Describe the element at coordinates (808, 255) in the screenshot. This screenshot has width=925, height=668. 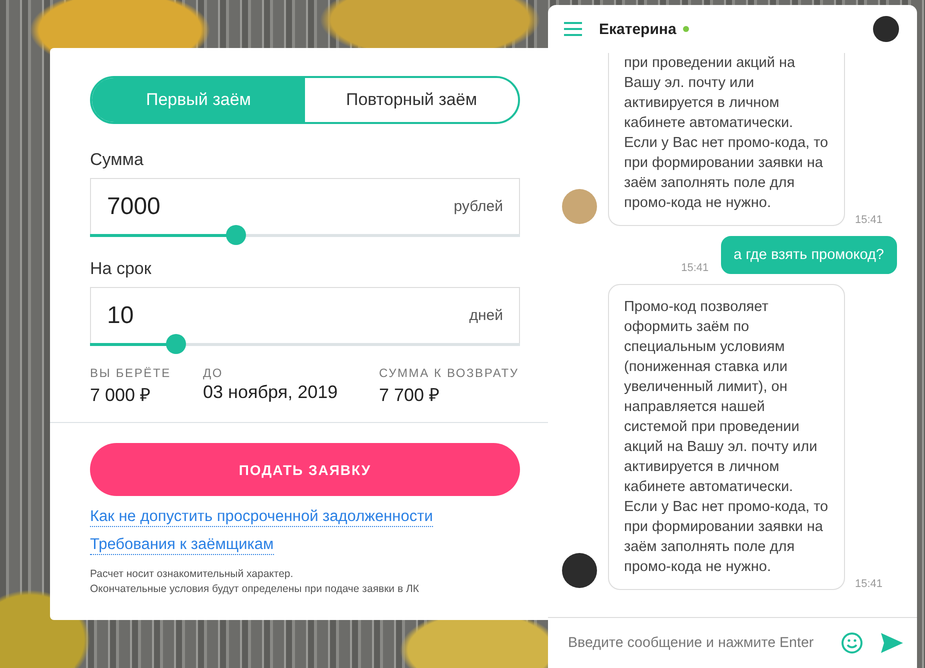
I see `message-bubble: а где взять промокод?` at that location.